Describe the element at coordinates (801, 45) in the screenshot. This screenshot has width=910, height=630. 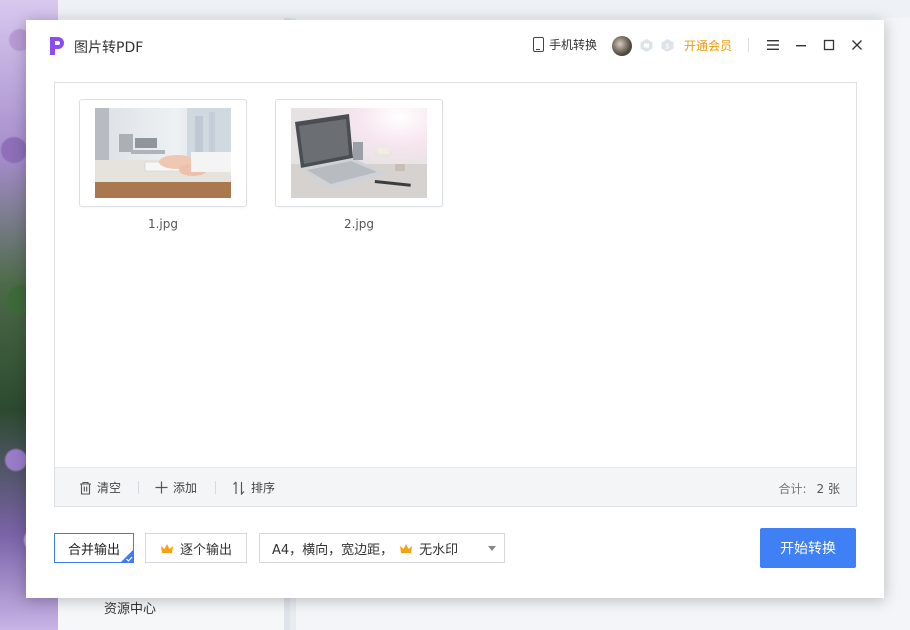
I see `minimize-icon` at that location.